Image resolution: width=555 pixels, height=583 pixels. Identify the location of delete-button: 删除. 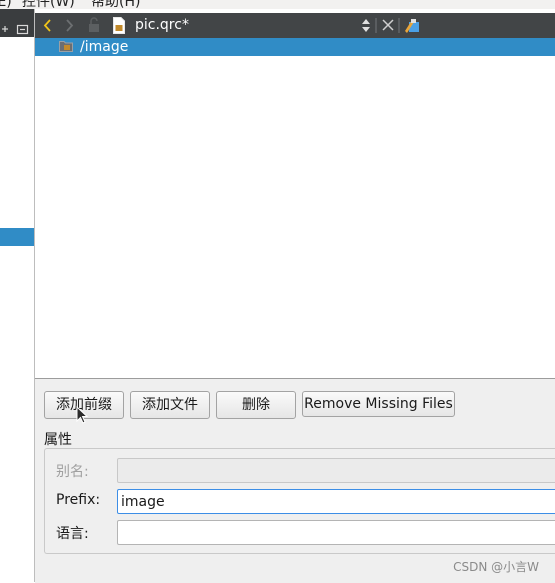
(256, 405).